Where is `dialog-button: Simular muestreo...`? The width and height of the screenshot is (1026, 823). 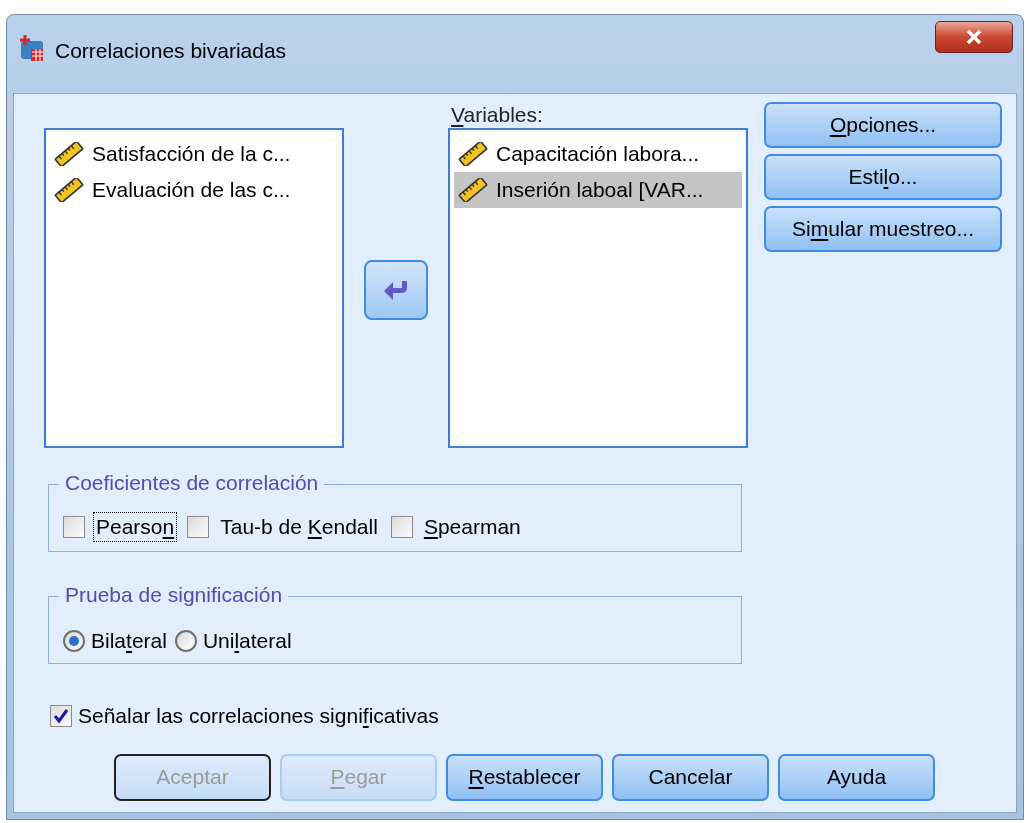 dialog-button: Simular muestreo... is located at coordinates (883, 229).